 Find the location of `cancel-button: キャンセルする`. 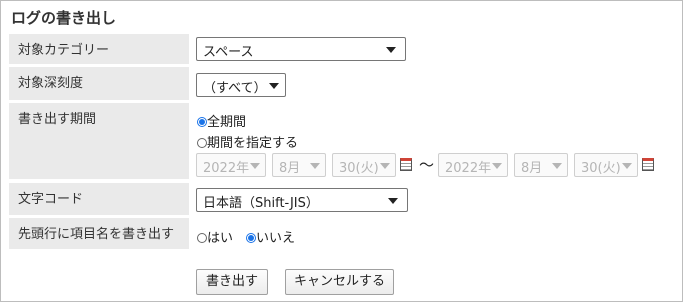

cancel-button: キャンセルする is located at coordinates (339, 282).